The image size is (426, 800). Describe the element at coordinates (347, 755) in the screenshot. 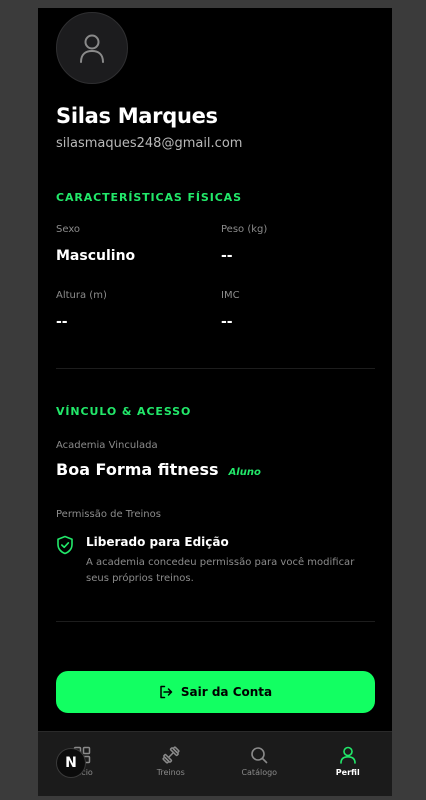

I see `user-icon` at that location.